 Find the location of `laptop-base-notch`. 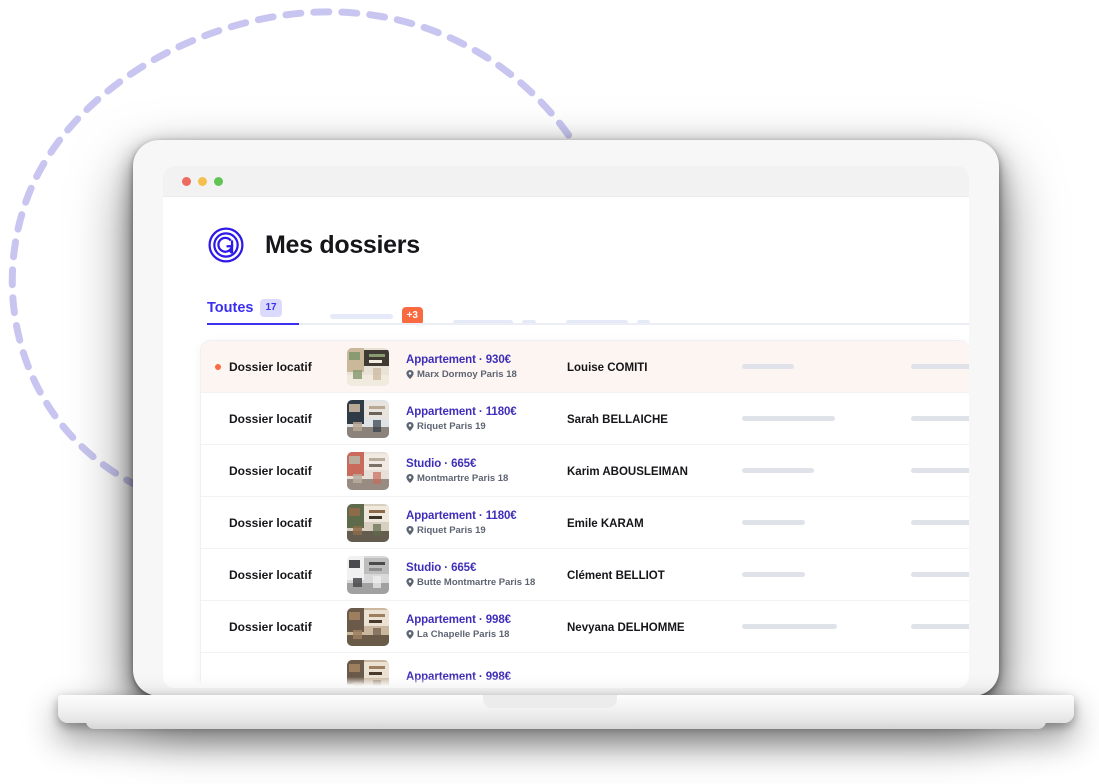

laptop-base-notch is located at coordinates (550, 701).